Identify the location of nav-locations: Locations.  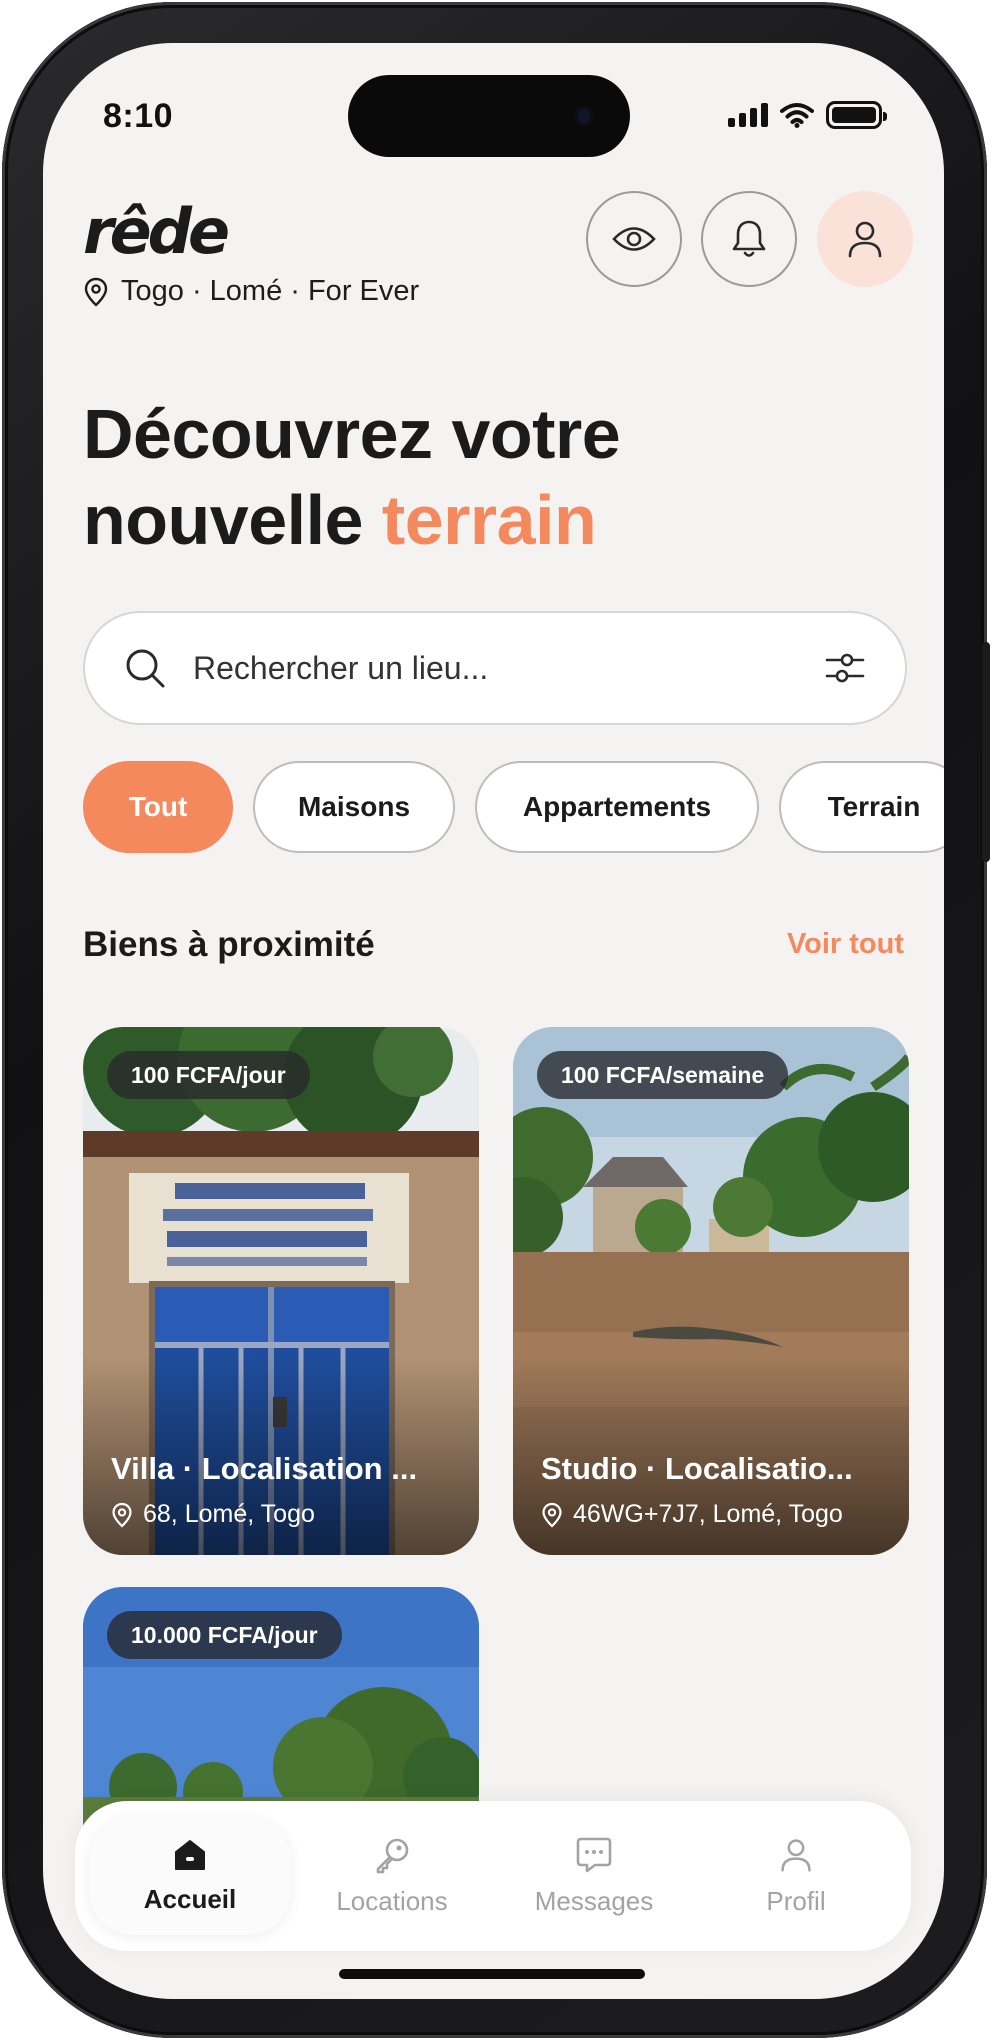
(392, 1876).